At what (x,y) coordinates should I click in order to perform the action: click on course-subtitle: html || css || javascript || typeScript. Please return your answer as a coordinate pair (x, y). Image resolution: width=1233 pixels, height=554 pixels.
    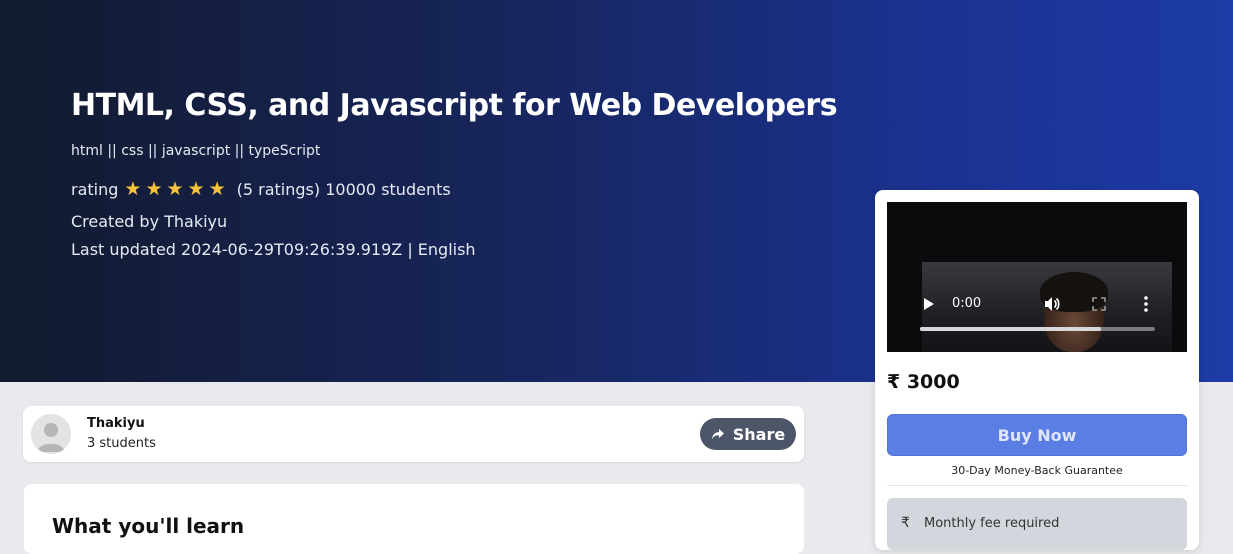
    Looking at the image, I should click on (196, 151).